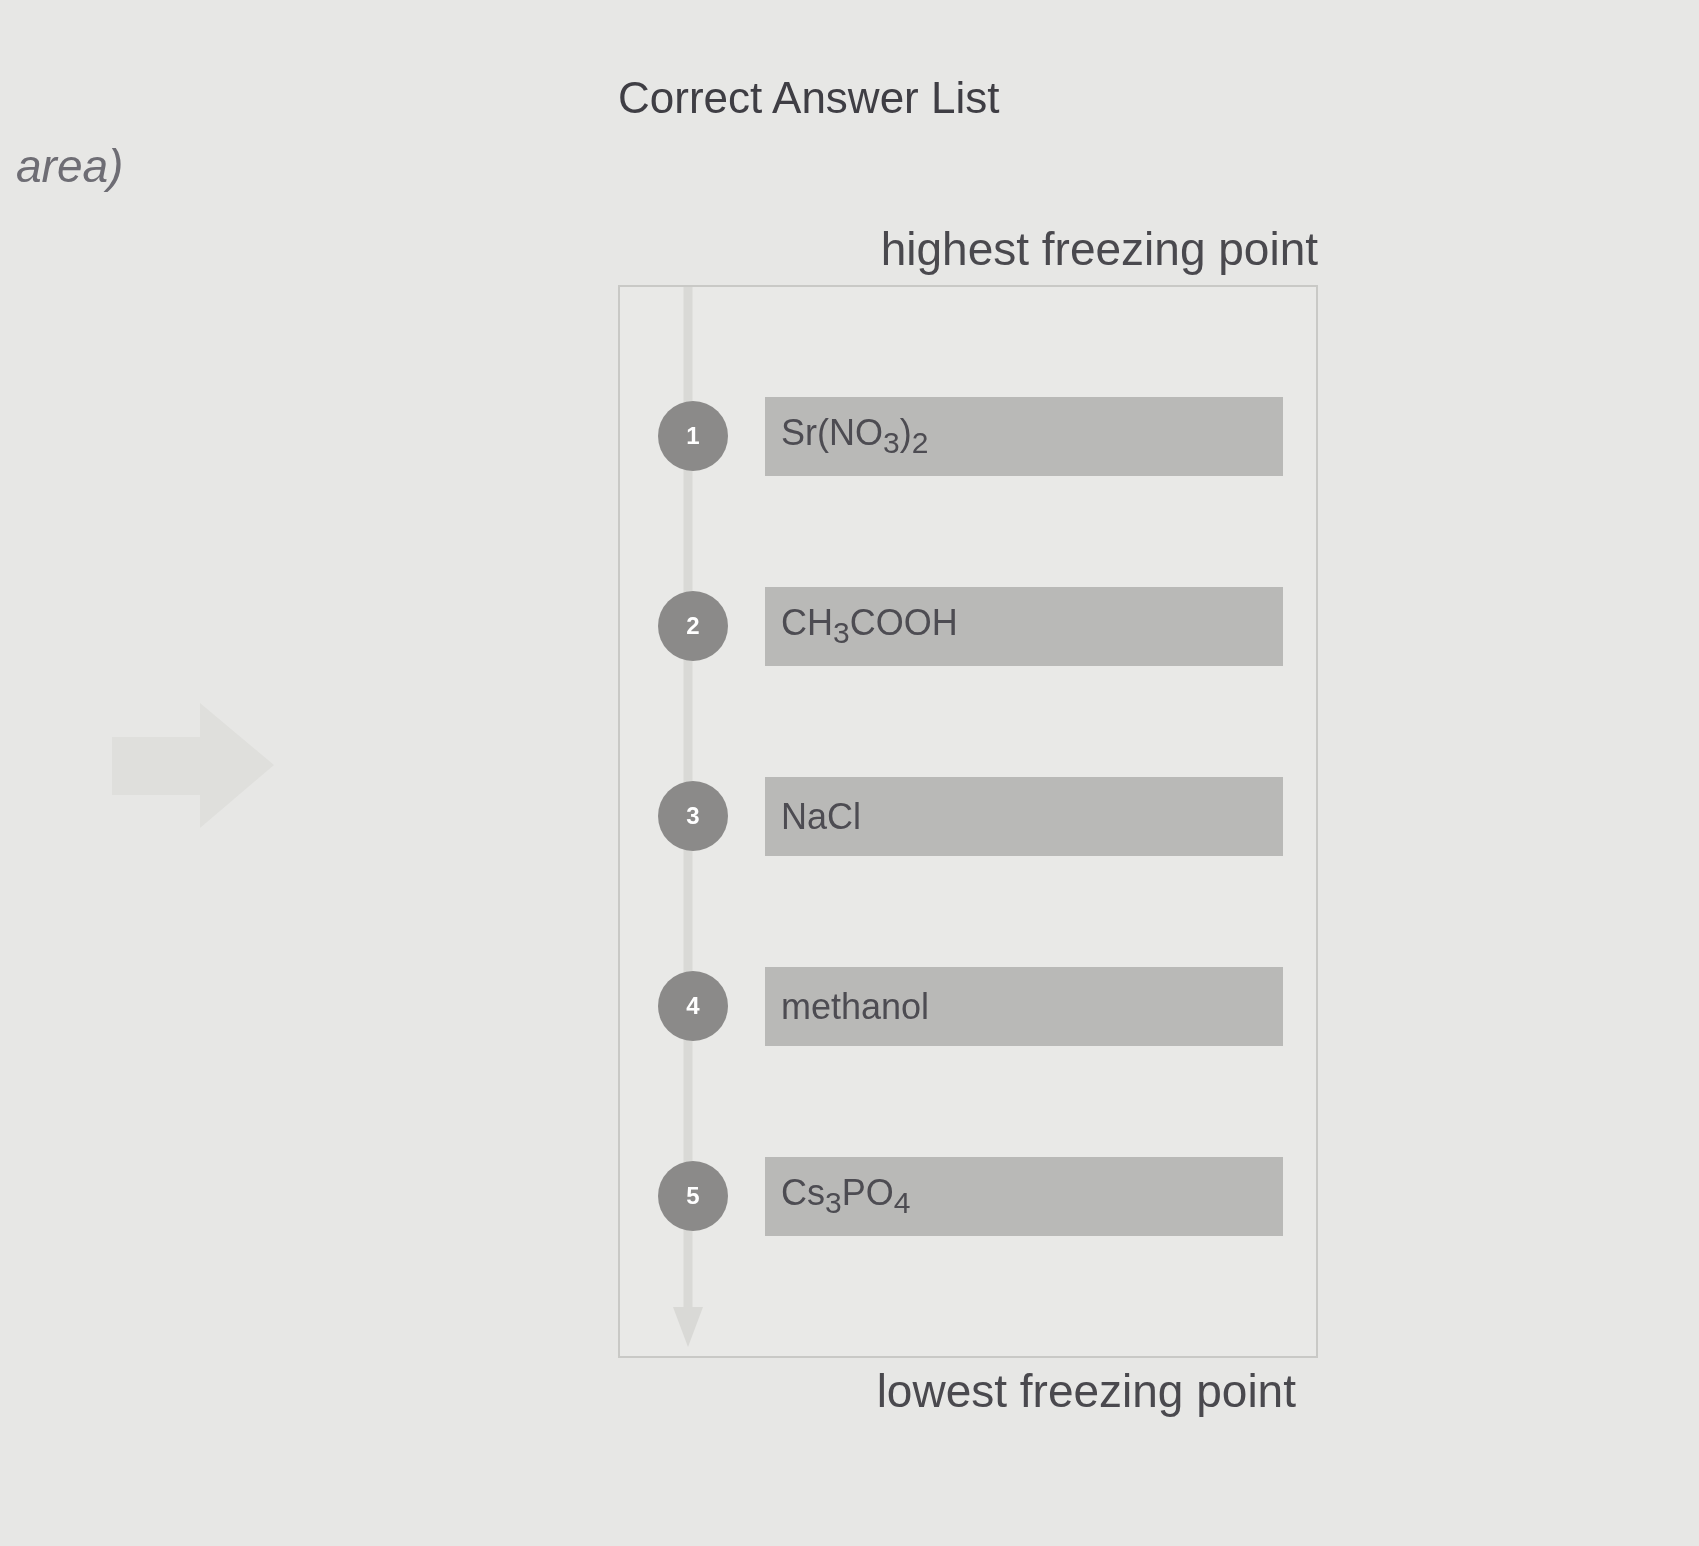 This screenshot has width=1699, height=1546. What do you see at coordinates (1024, 436) in the screenshot?
I see `answer-item: Sr(NO$_{3}$)$_{2}$` at bounding box center [1024, 436].